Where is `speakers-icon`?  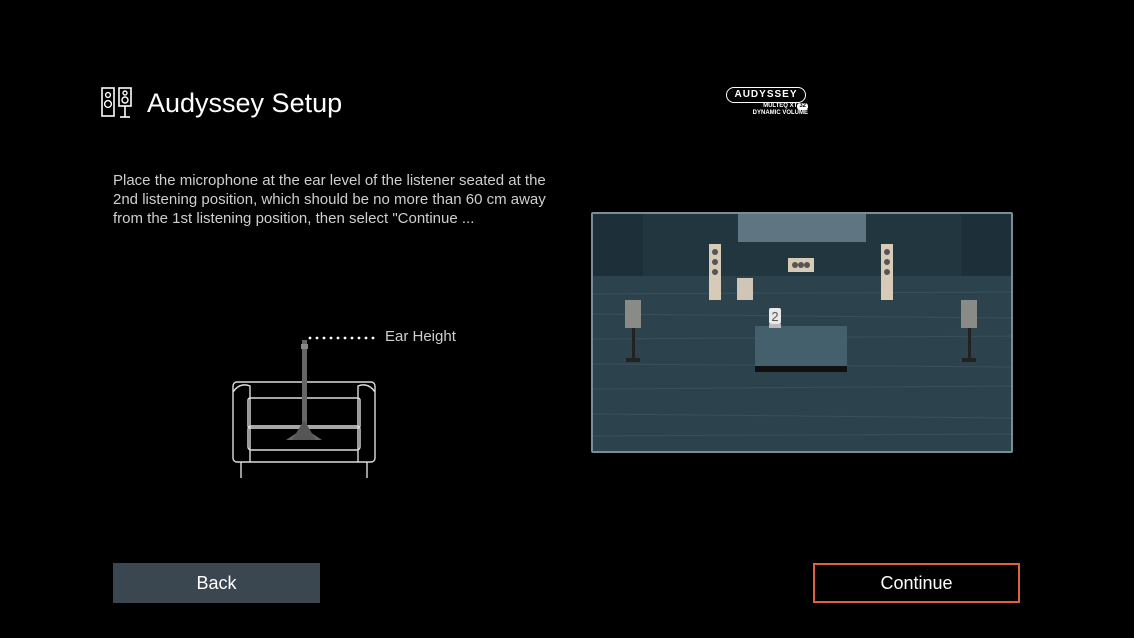 speakers-icon is located at coordinates (116, 102).